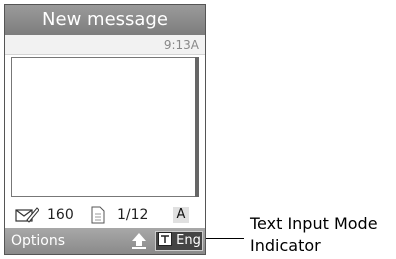 Image resolution: width=396 pixels, height=259 pixels. Describe the element at coordinates (181, 215) in the screenshot. I see `case-indicator: A` at that location.